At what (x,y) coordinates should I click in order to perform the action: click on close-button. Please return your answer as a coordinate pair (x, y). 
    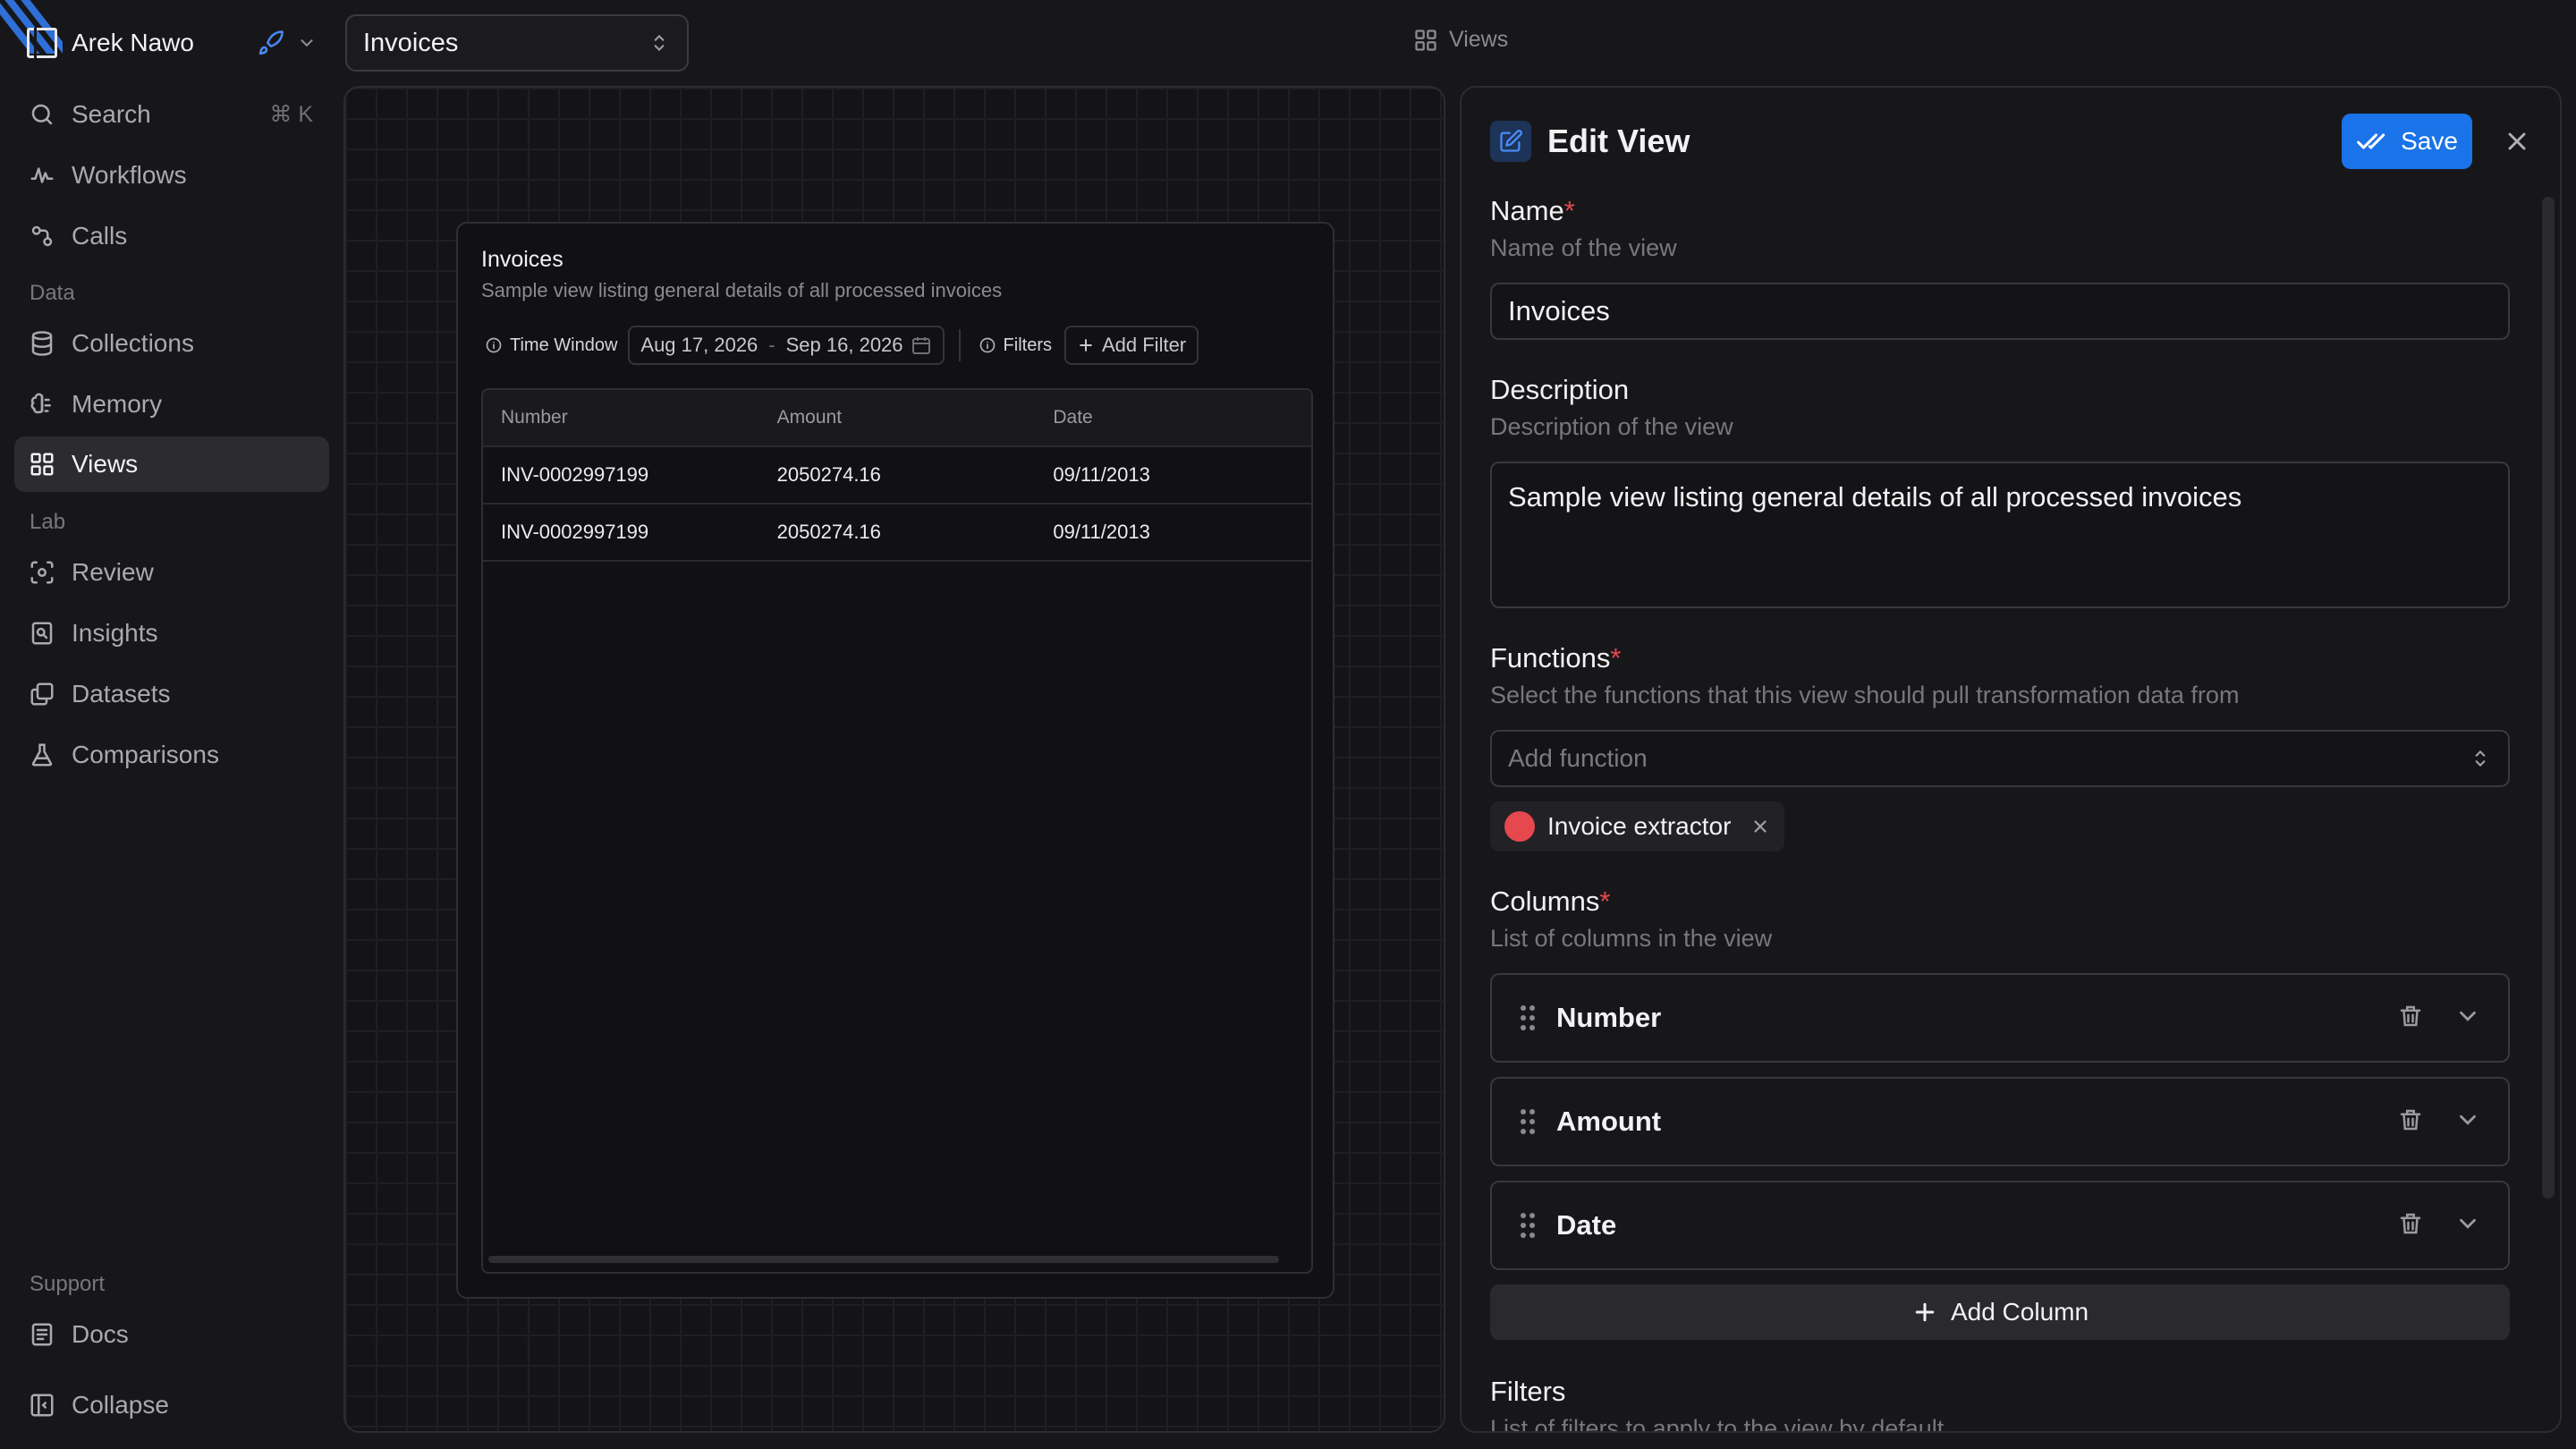
    Looking at the image, I should click on (2517, 141).